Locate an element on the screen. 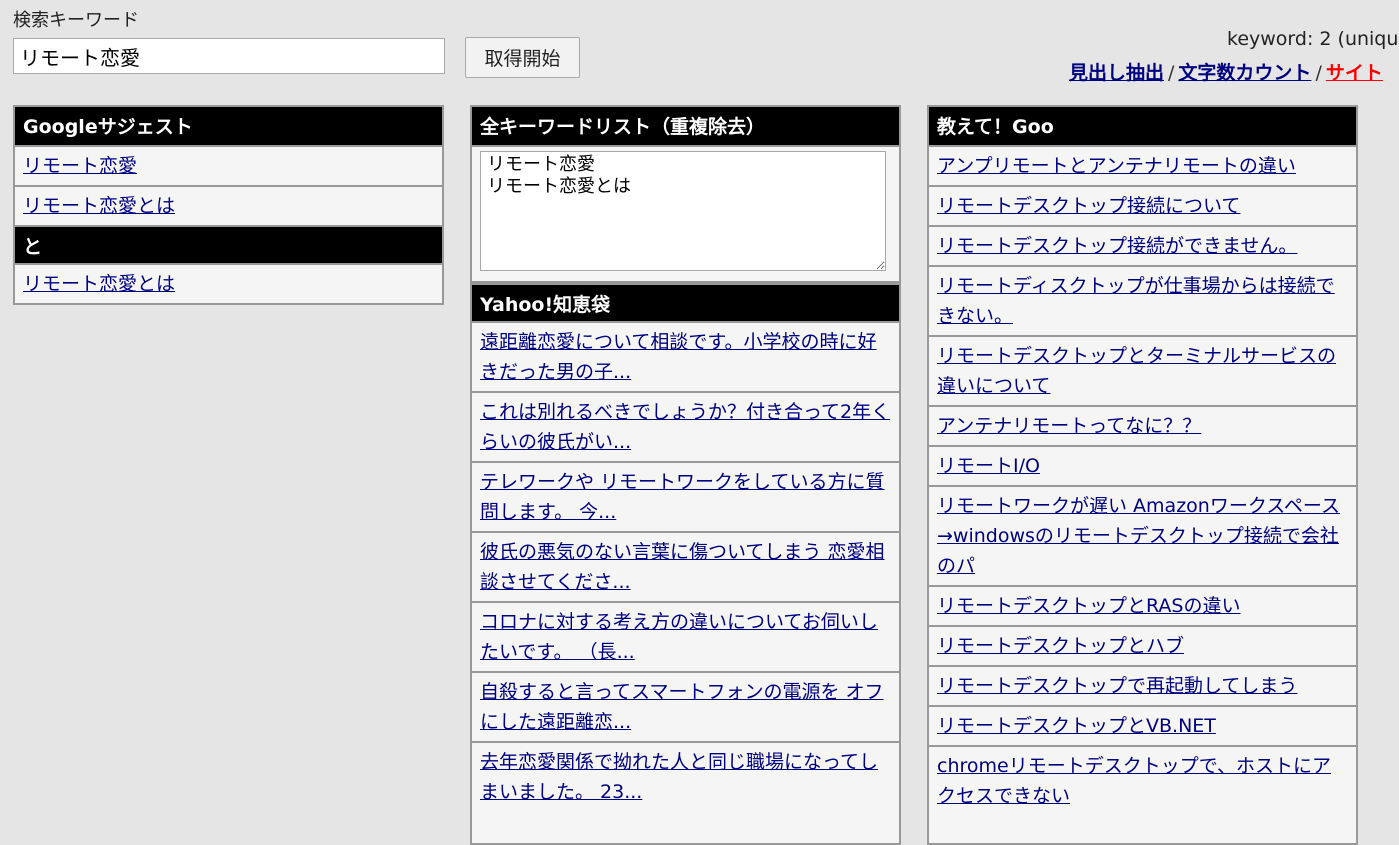 The width and height of the screenshot is (1399, 845). textarea-wrap: リモート恋愛 リモート恋愛とは is located at coordinates (685, 215).